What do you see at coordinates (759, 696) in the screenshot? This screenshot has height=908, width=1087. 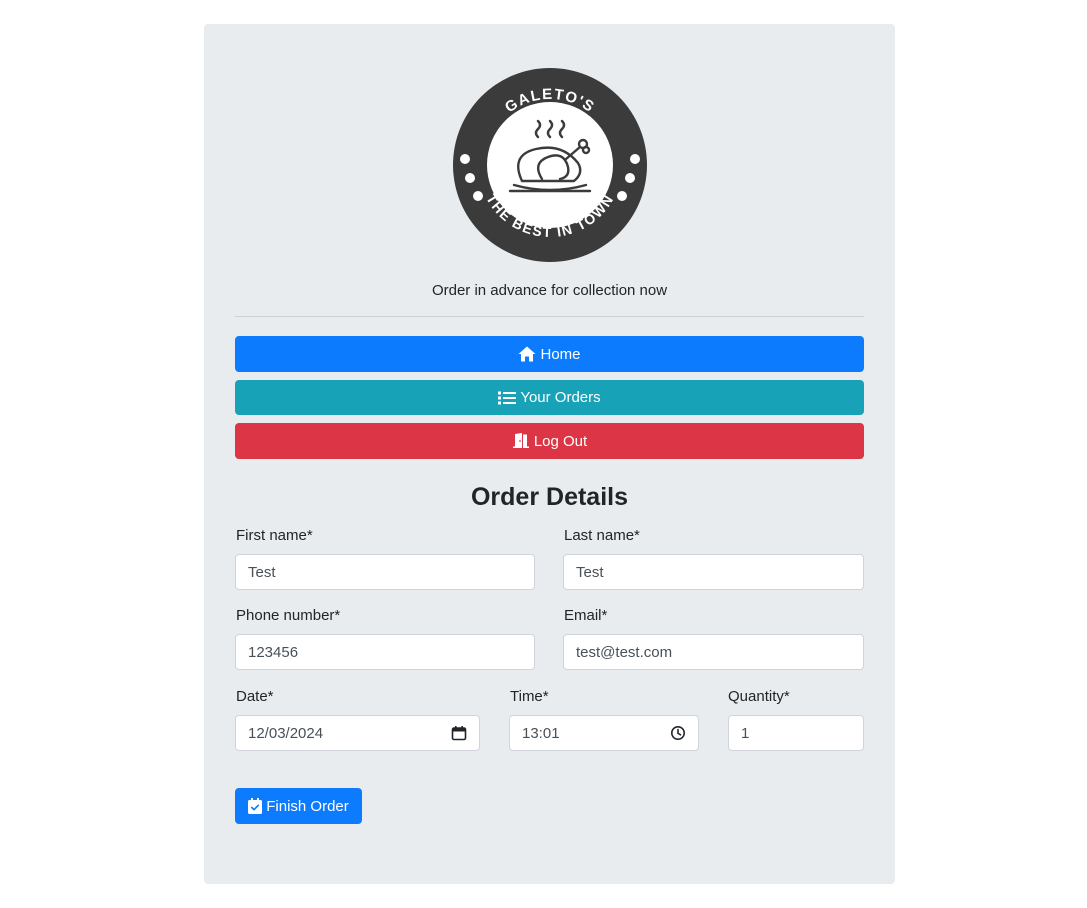 I see `quantity-label: Quantity*` at bounding box center [759, 696].